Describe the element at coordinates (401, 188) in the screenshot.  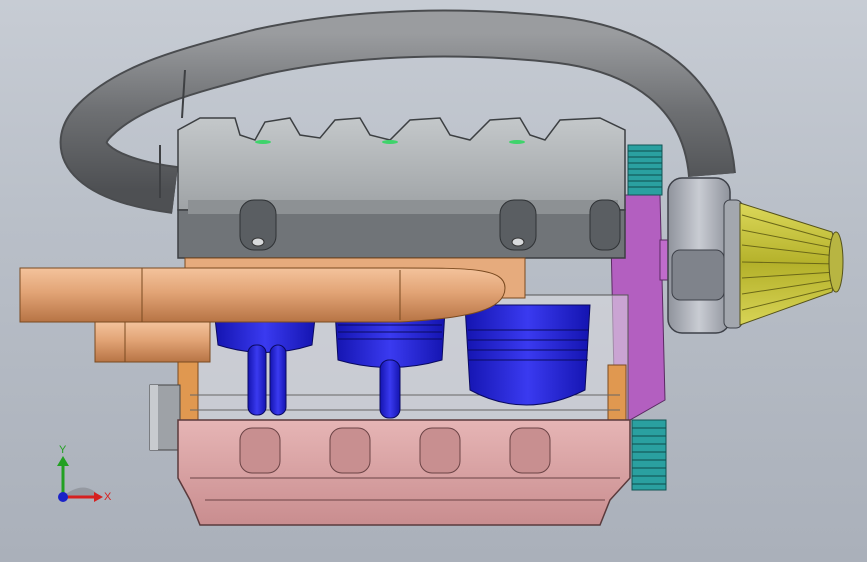
I see `cylinder-head` at that location.